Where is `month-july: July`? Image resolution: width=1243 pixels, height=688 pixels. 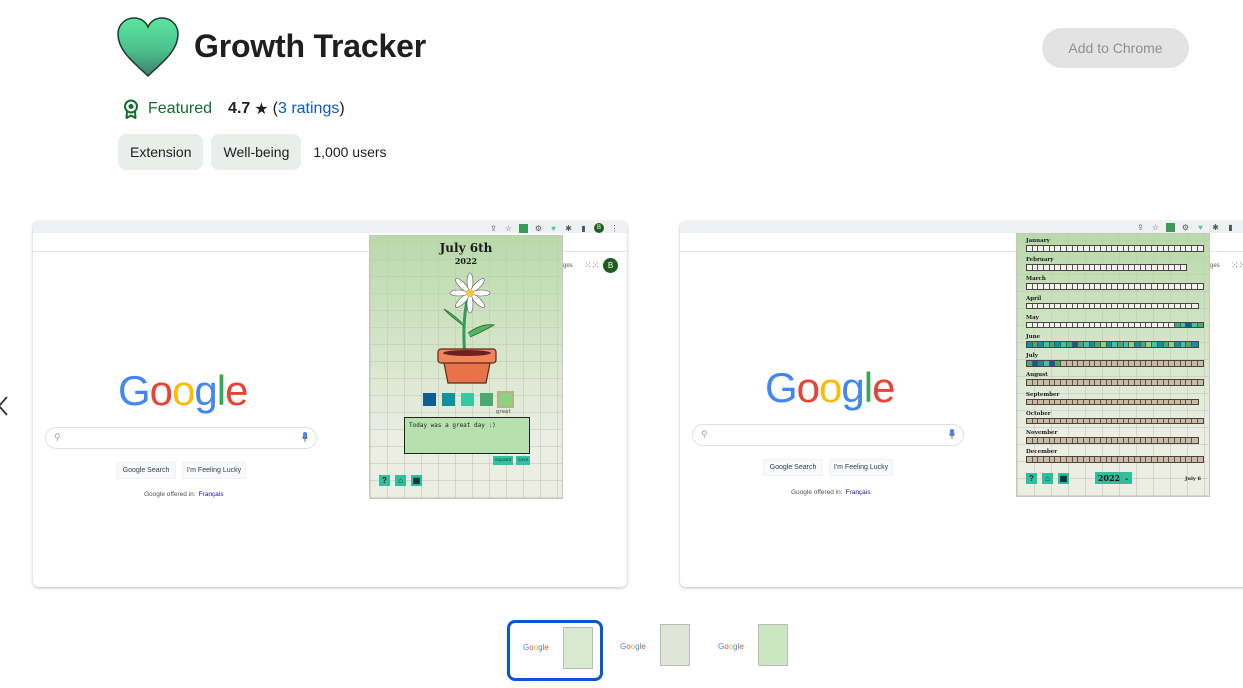 month-july: July is located at coordinates (1115, 360).